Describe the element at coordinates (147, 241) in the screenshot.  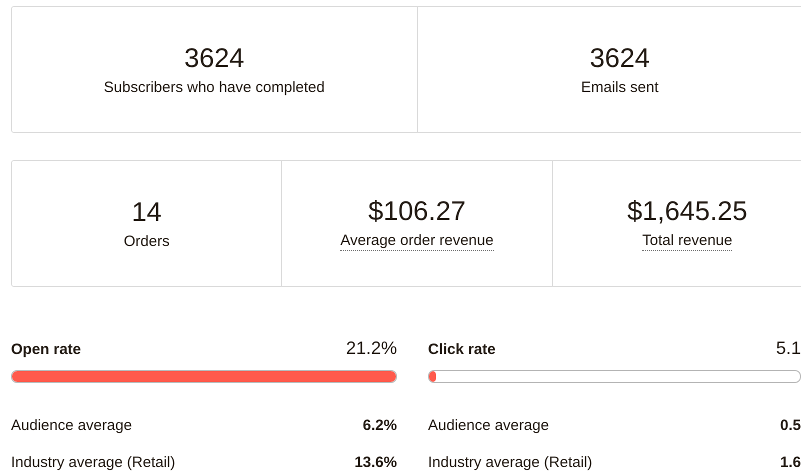
I see `stat-label: Orders` at that location.